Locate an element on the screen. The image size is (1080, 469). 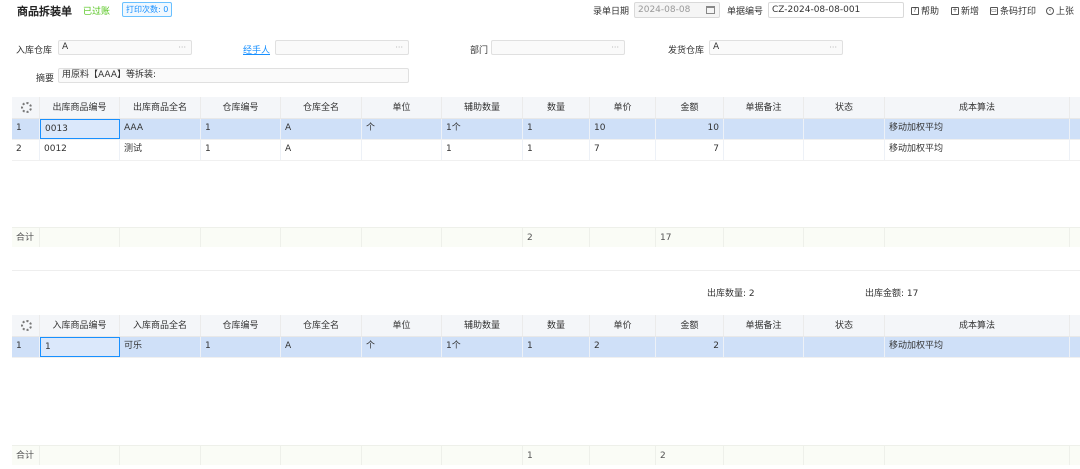
chevron-left-icon: ‹ is located at coordinates (1050, 10).